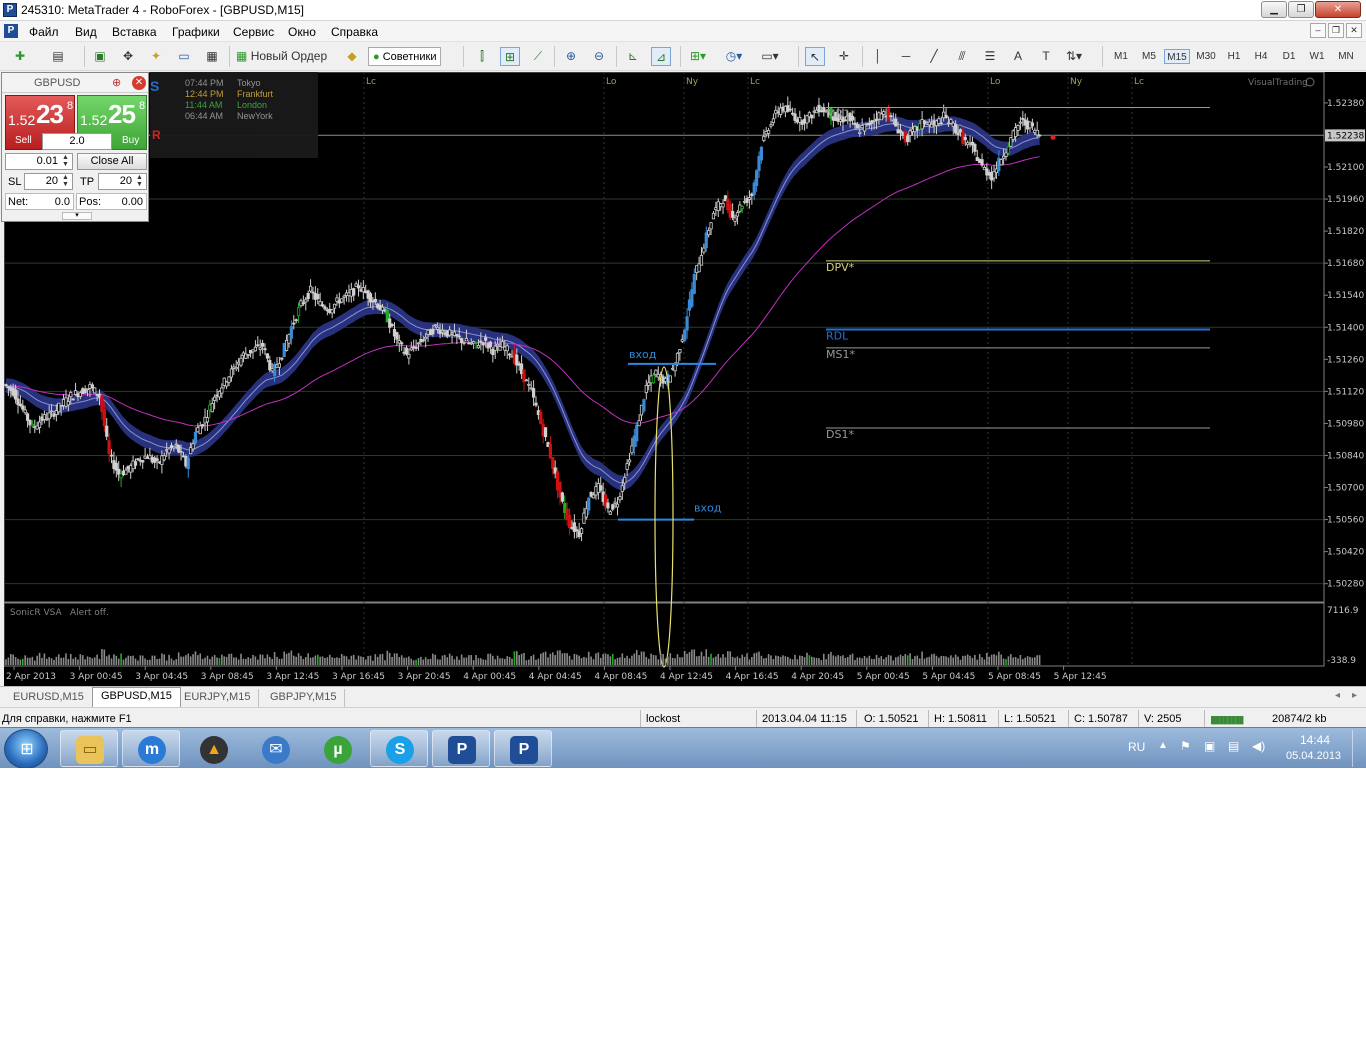 This screenshot has width=1366, height=1053. What do you see at coordinates (1185, 746) in the screenshot?
I see `action-center-icon: ⚑` at bounding box center [1185, 746].